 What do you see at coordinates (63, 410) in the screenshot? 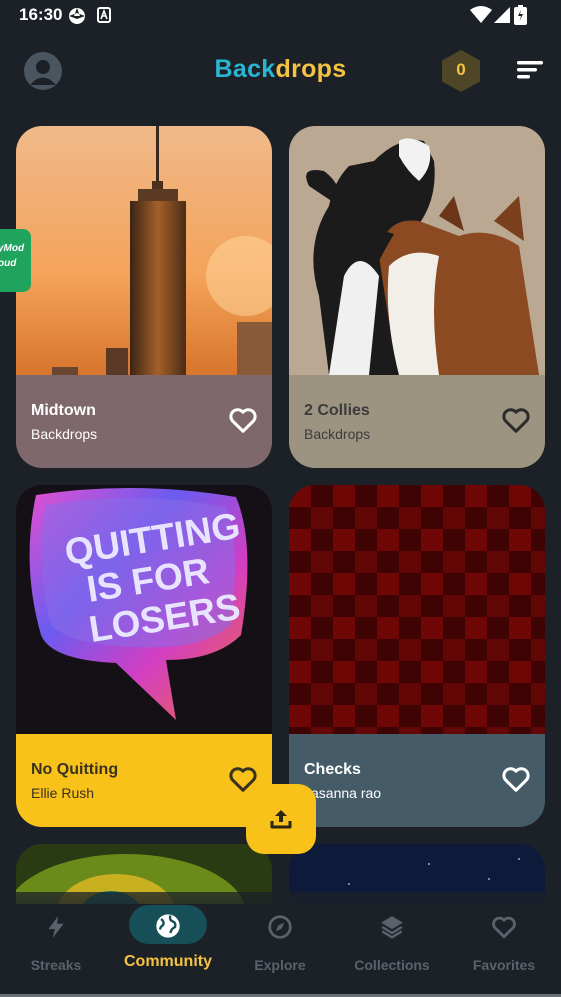
I see `card-title: Midtown` at bounding box center [63, 410].